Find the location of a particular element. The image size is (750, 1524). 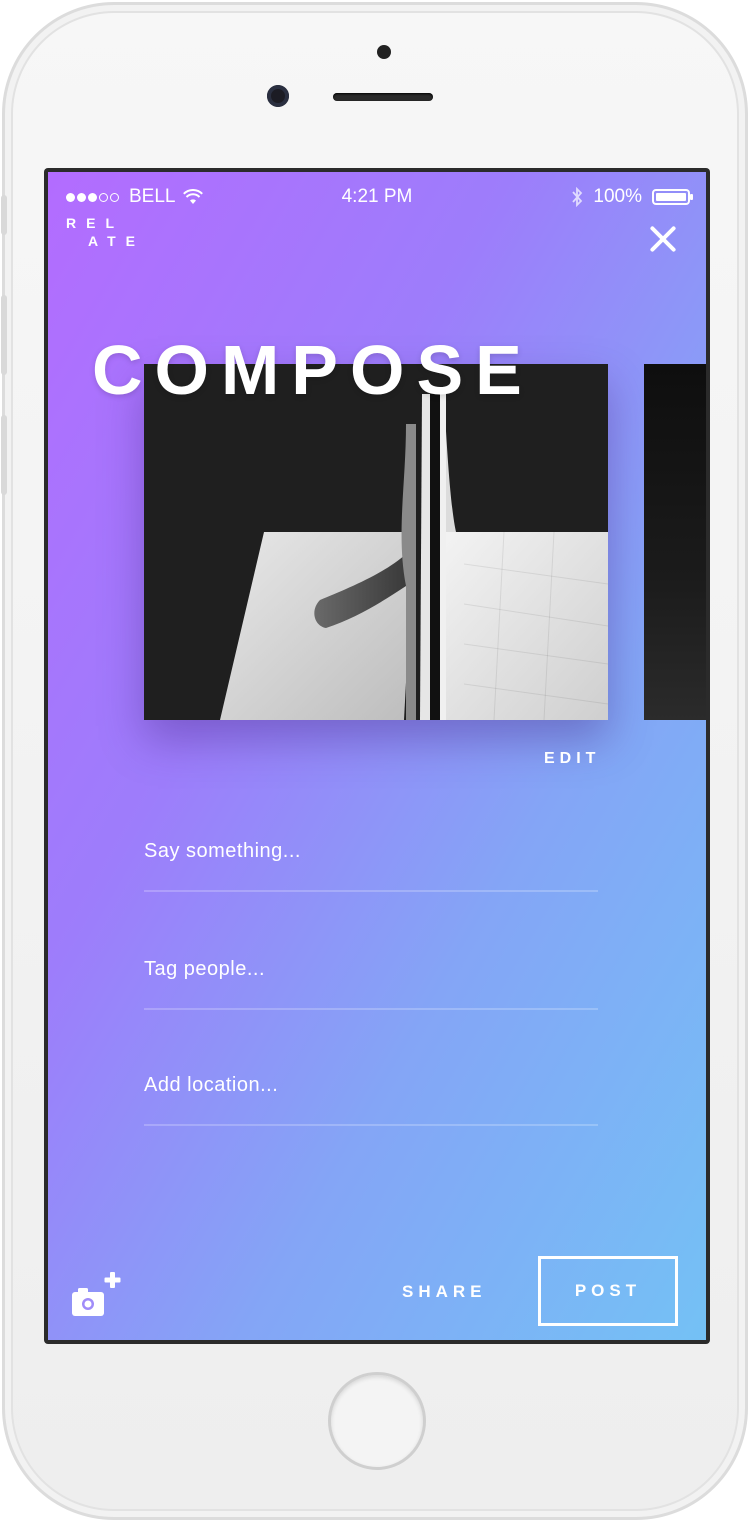

proximity-sensor is located at coordinates (384, 52).